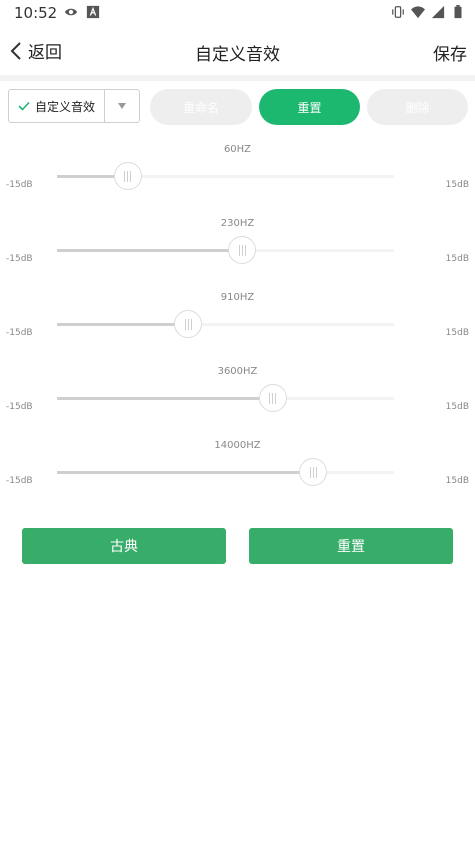 Image resolution: width=475 pixels, height=846 pixels. What do you see at coordinates (458, 12) in the screenshot?
I see `battery-icon` at bounding box center [458, 12].